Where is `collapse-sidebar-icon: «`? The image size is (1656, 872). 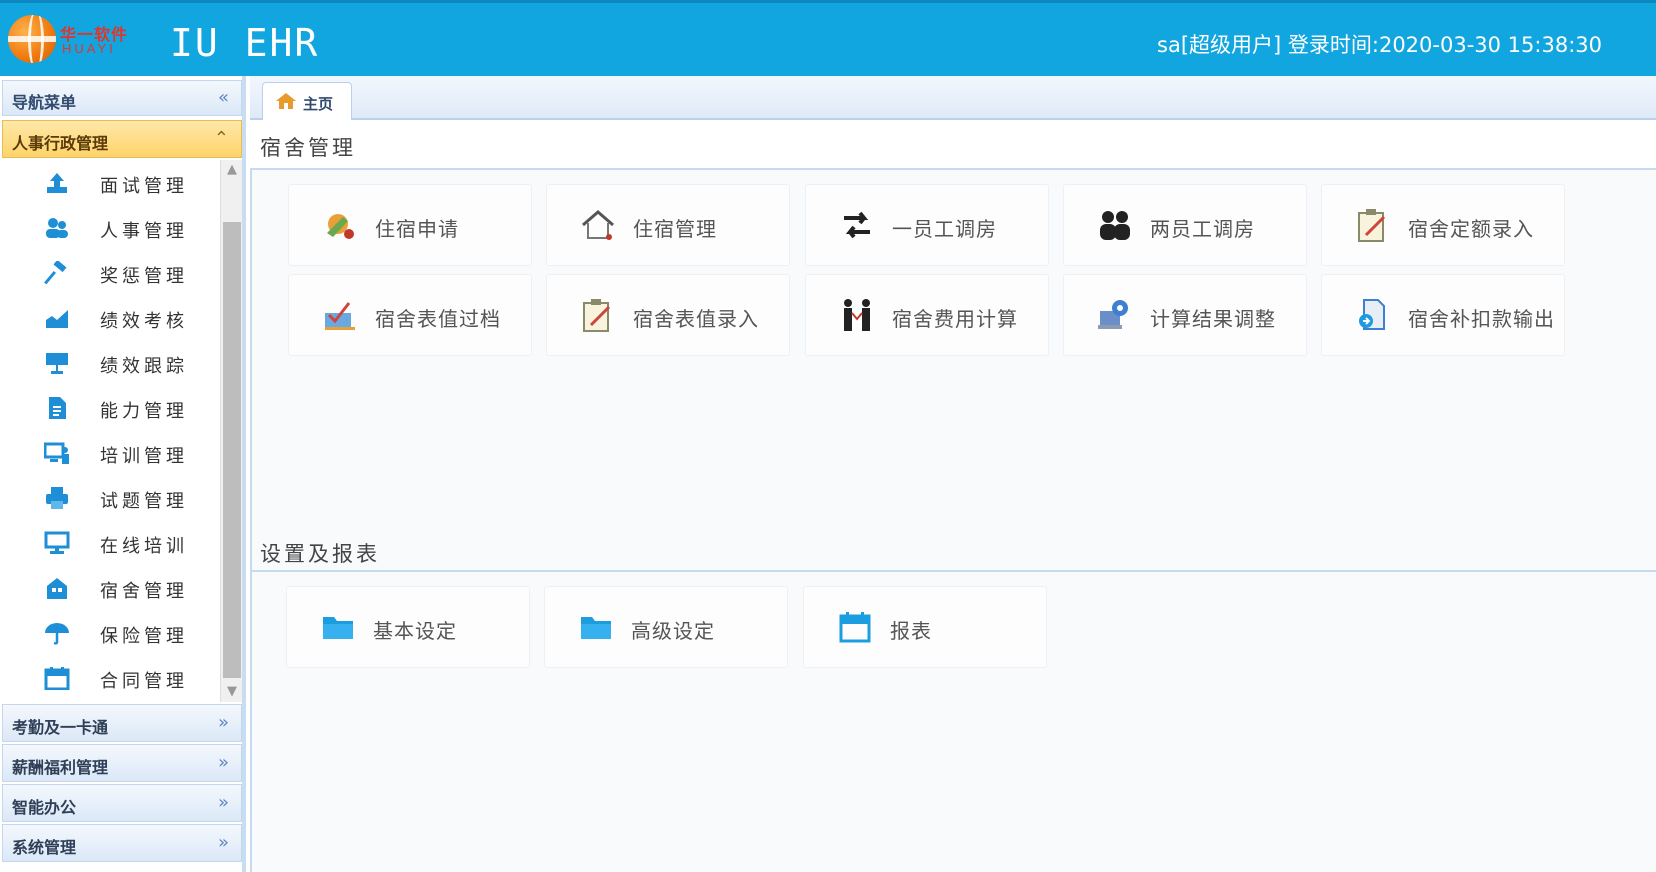 collapse-sidebar-icon: « is located at coordinates (223, 98).